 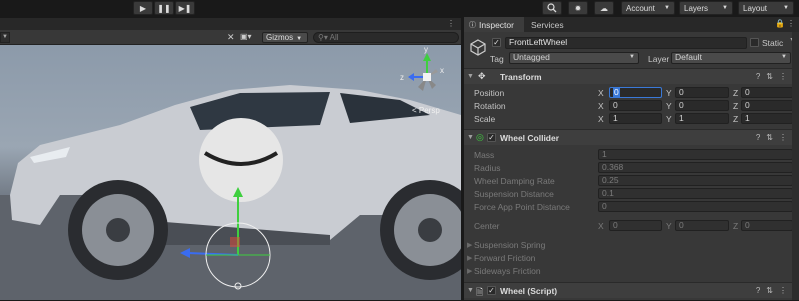 I want to click on tab-inspector: ⓘ Inspector, so click(x=494, y=24).